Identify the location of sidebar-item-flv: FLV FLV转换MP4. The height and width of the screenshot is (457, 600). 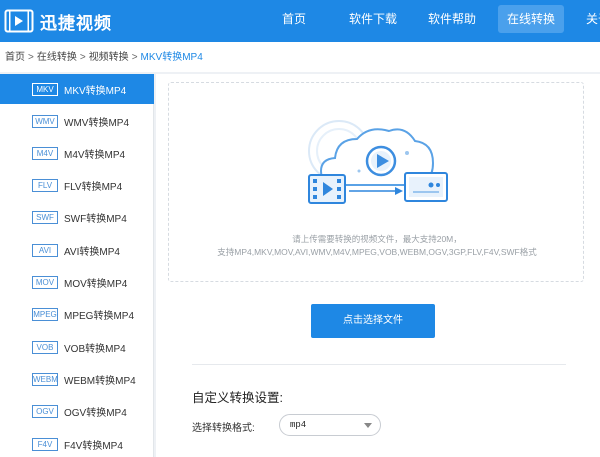
(77, 185).